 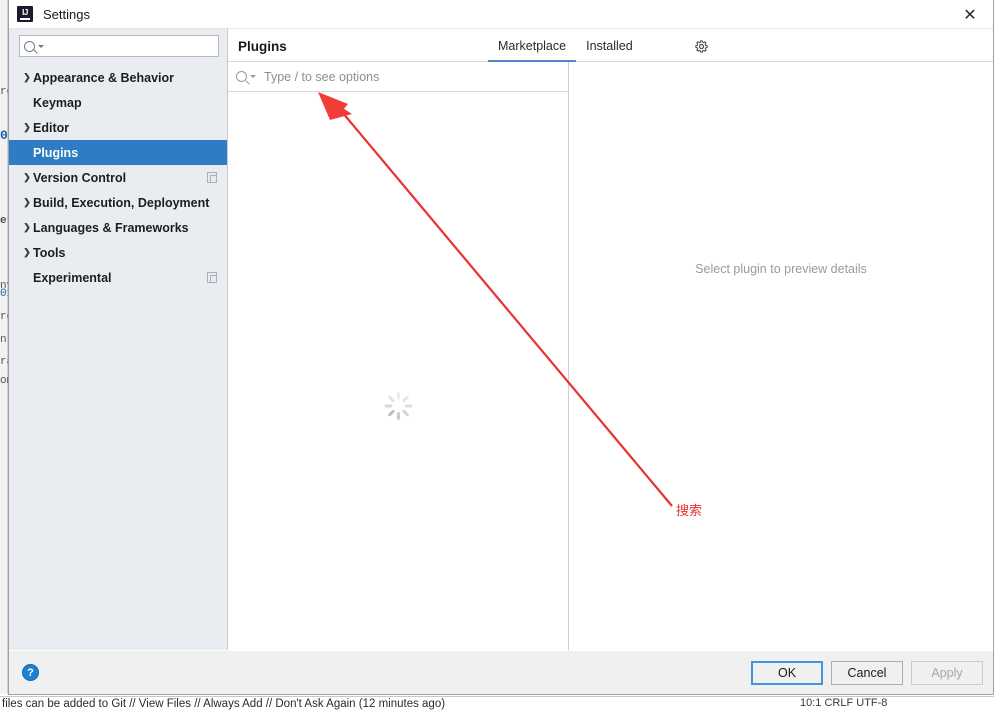 I want to click on dialog-footer: ? OK Cancel Apply, so click(x=501, y=672).